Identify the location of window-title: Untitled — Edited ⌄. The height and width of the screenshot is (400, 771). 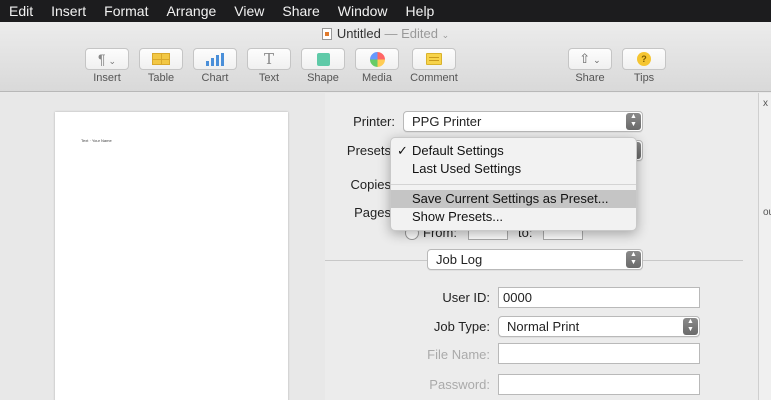
(385, 33).